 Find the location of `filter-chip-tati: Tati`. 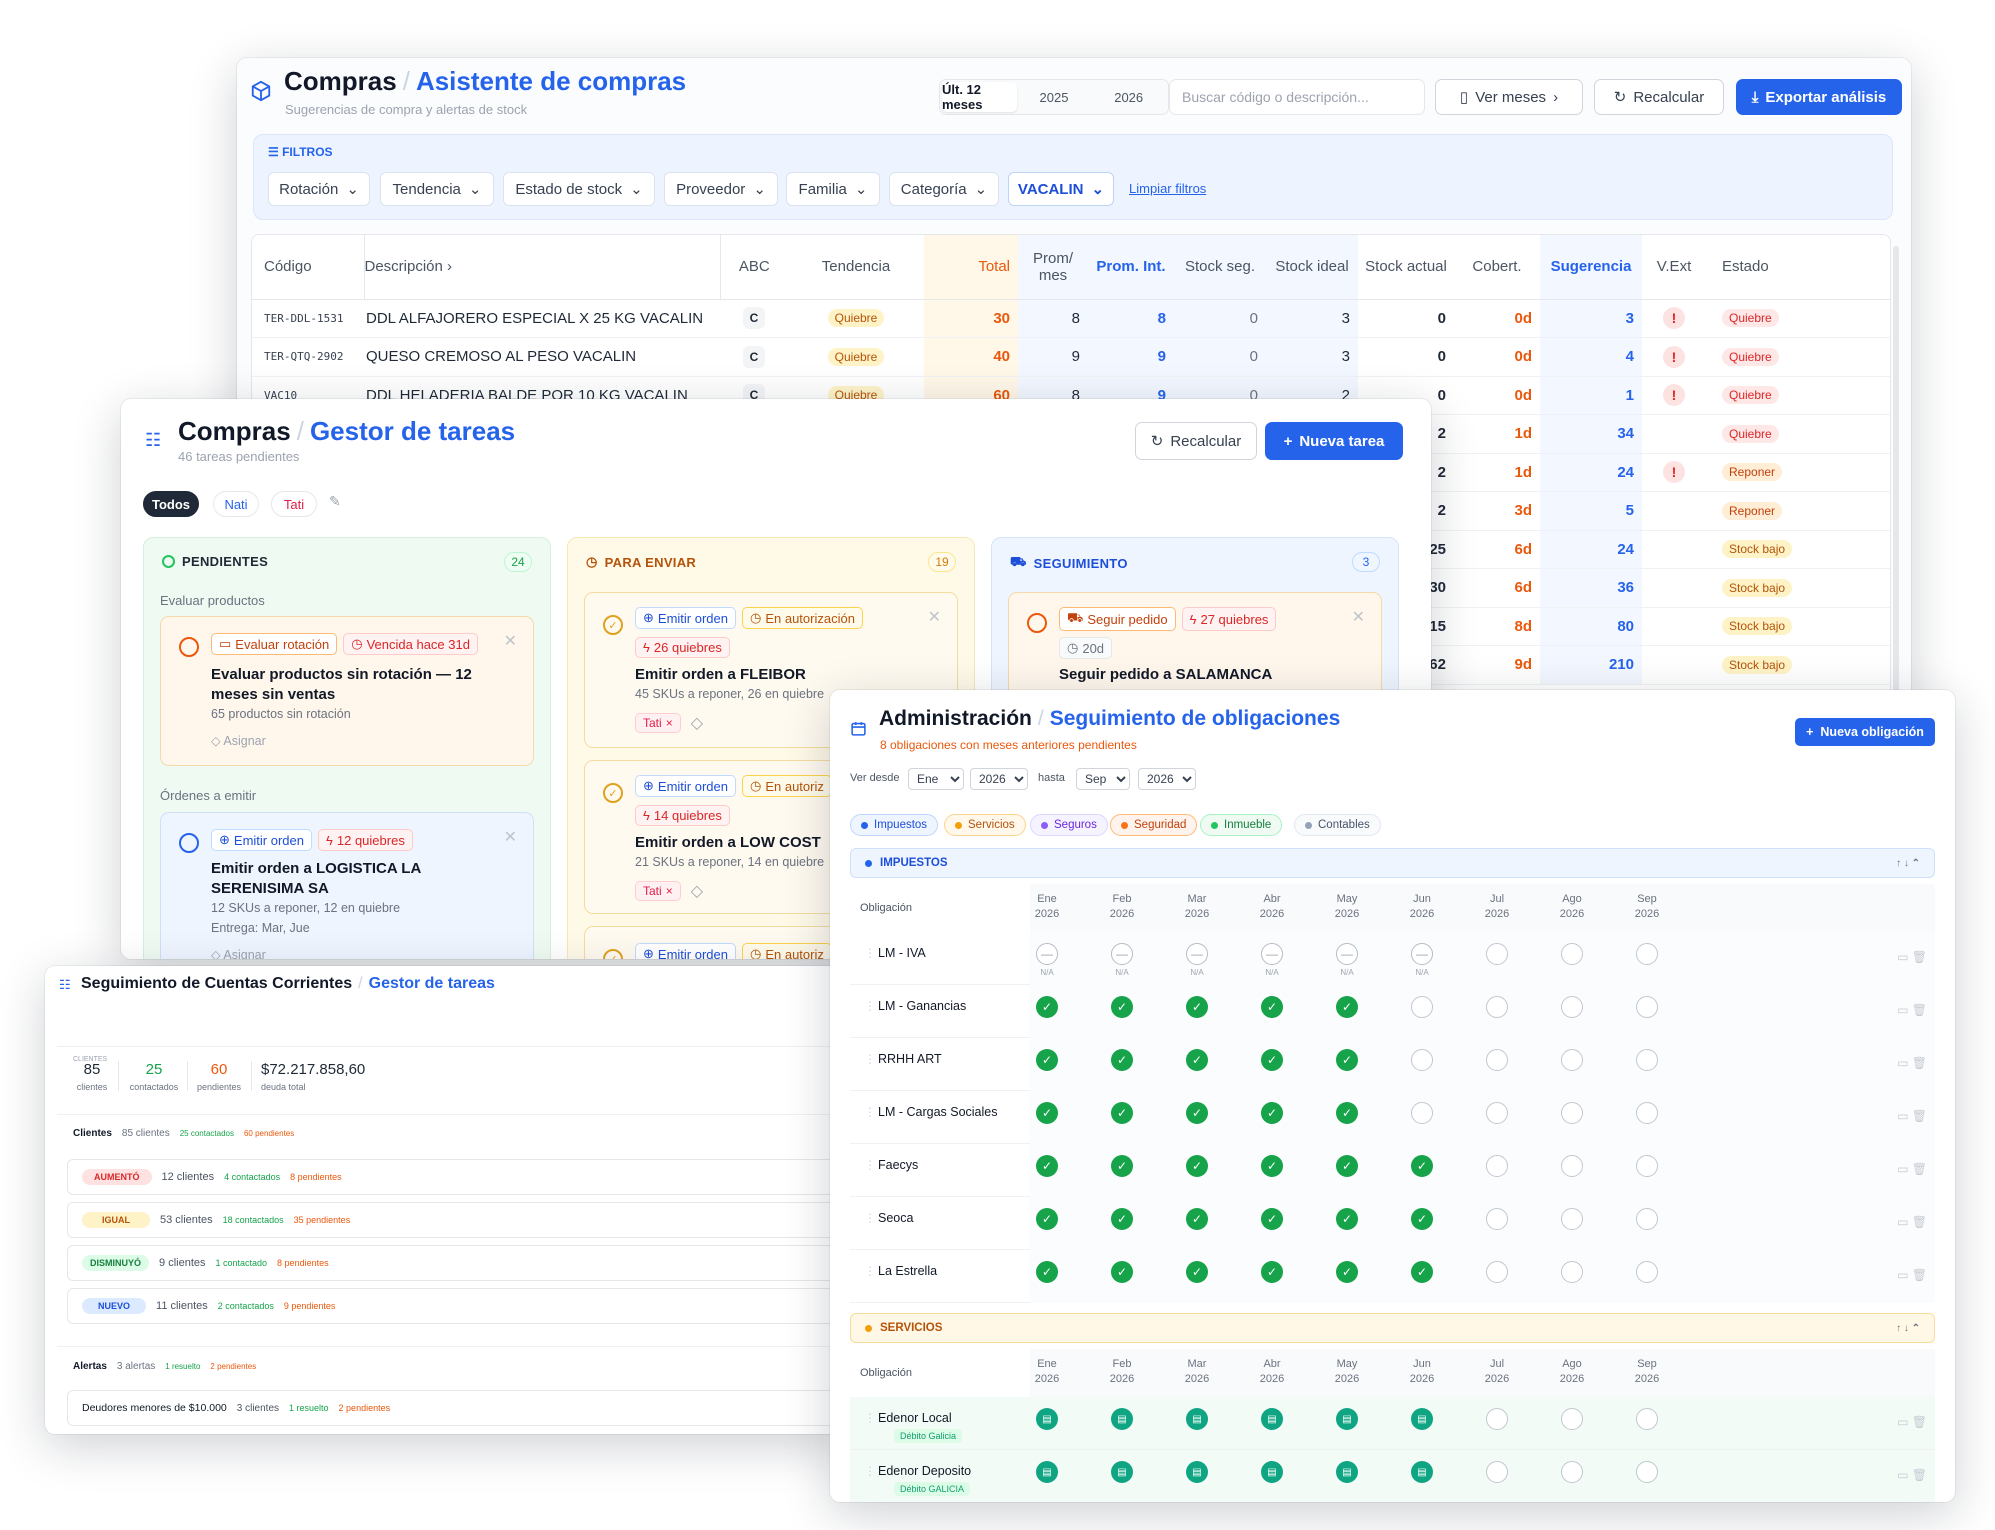

filter-chip-tati: Tati is located at coordinates (294, 504).